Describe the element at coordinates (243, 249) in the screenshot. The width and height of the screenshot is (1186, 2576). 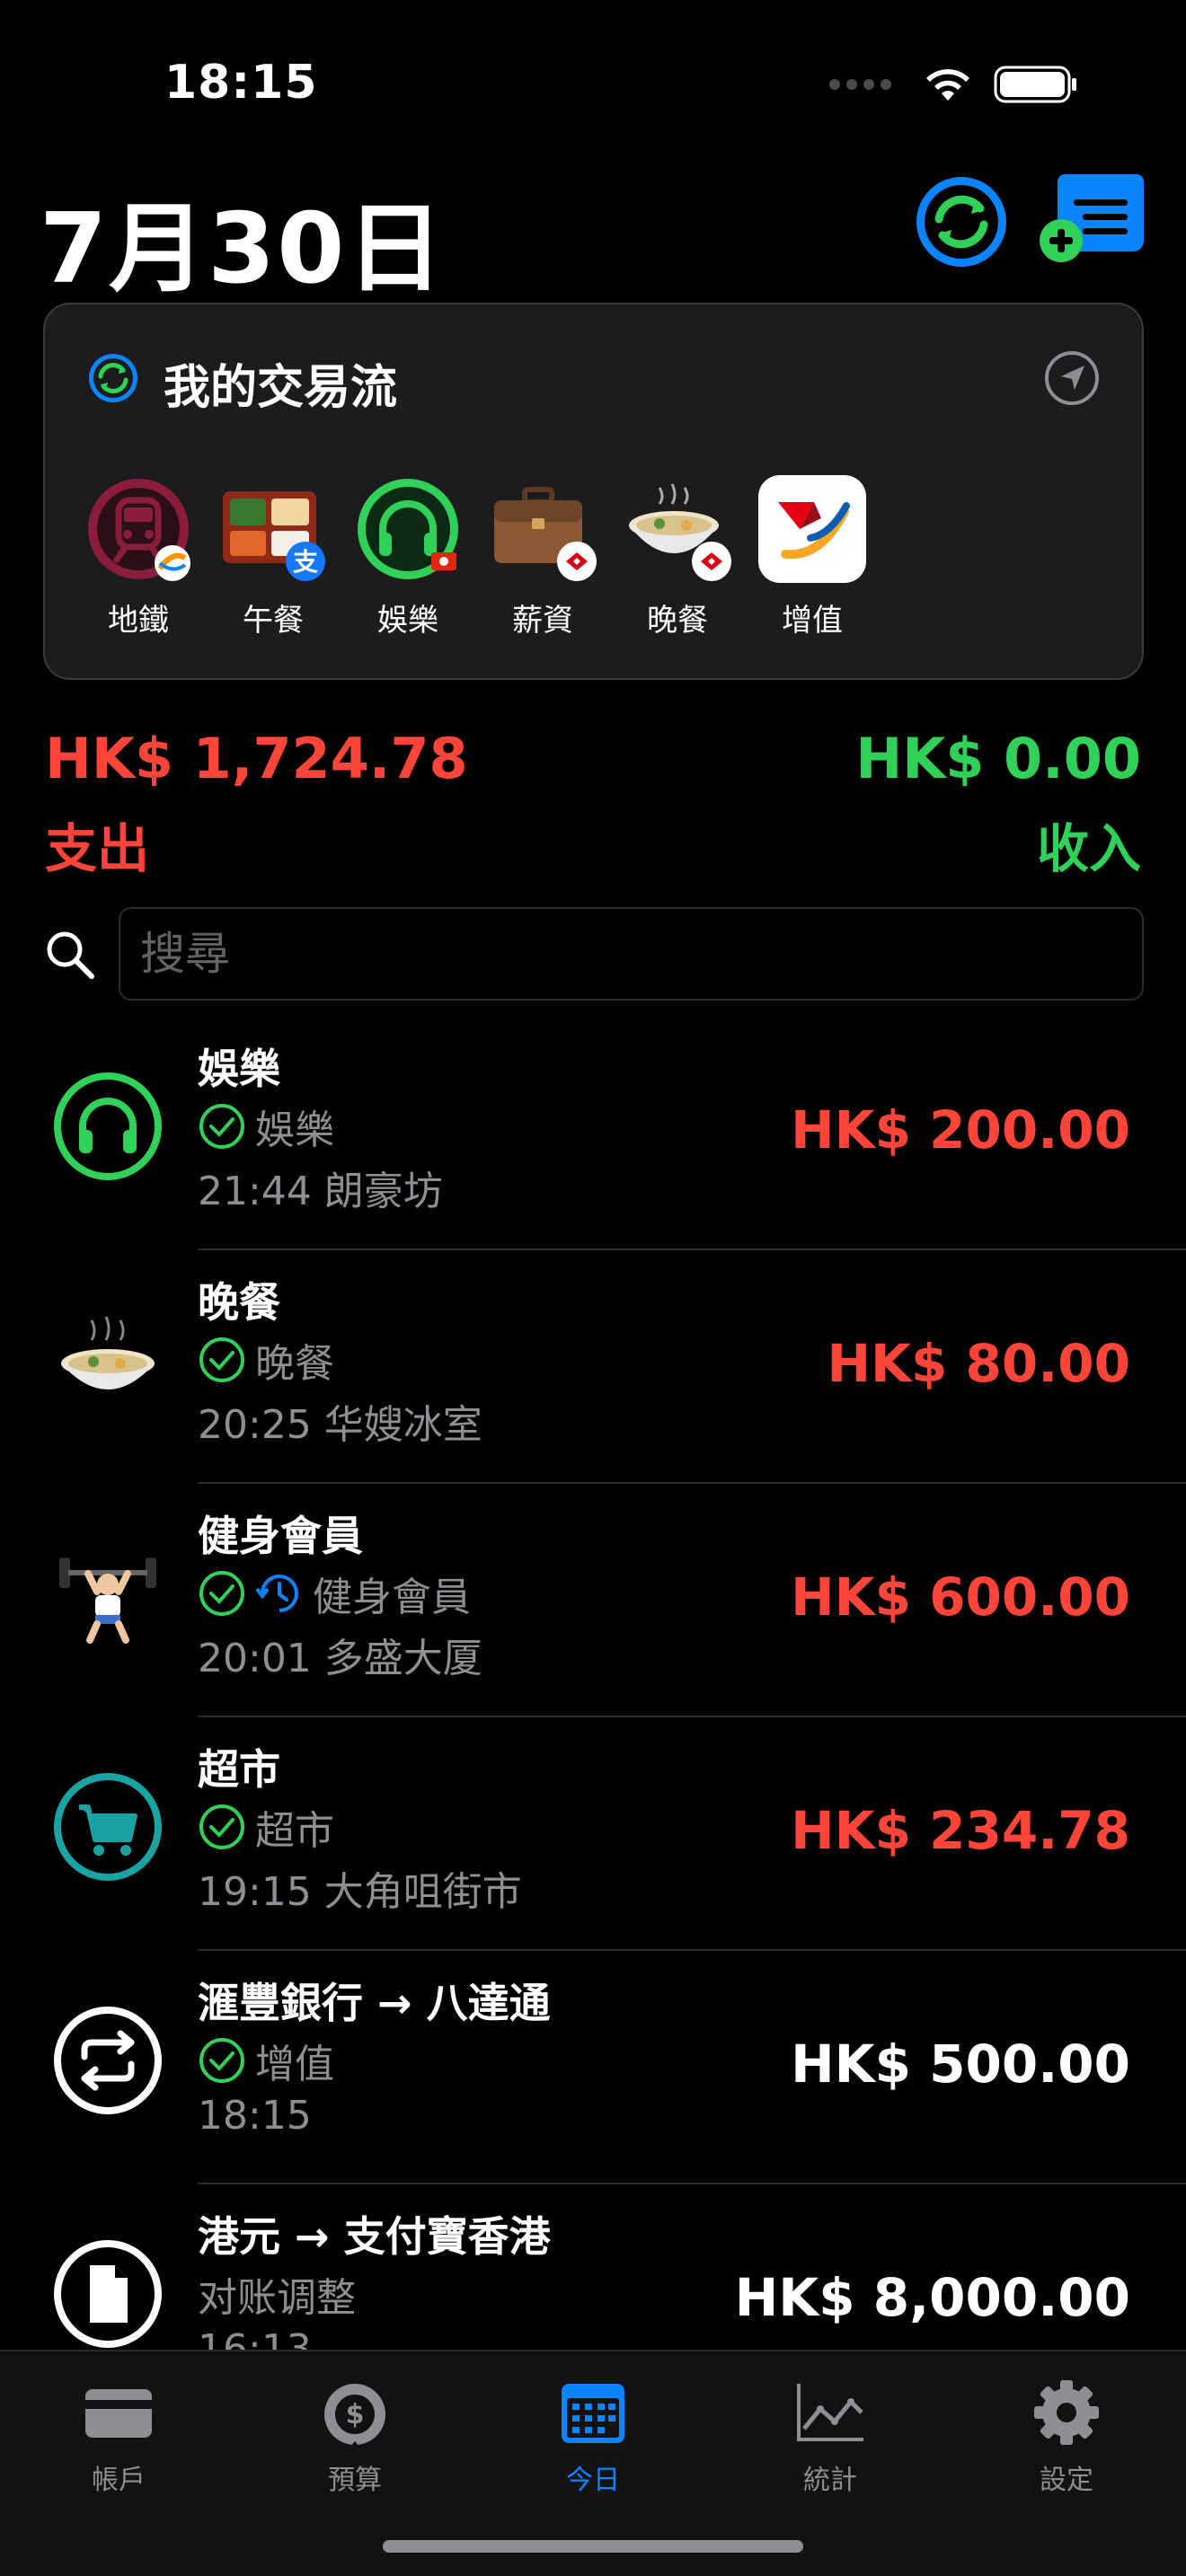
I see `page-title: 7月30日` at that location.